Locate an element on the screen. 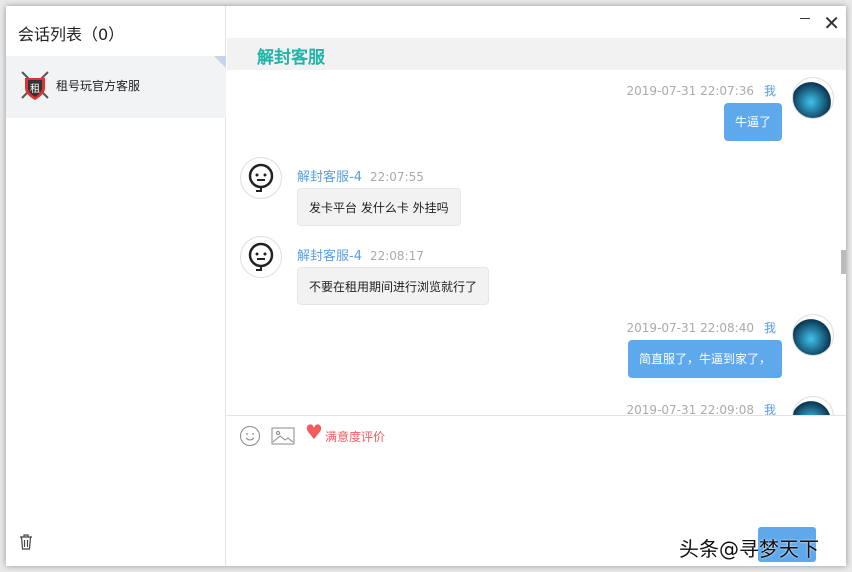 The height and width of the screenshot is (572, 852). message-time: 2019-07-31 22:08:40 is located at coordinates (690, 328).